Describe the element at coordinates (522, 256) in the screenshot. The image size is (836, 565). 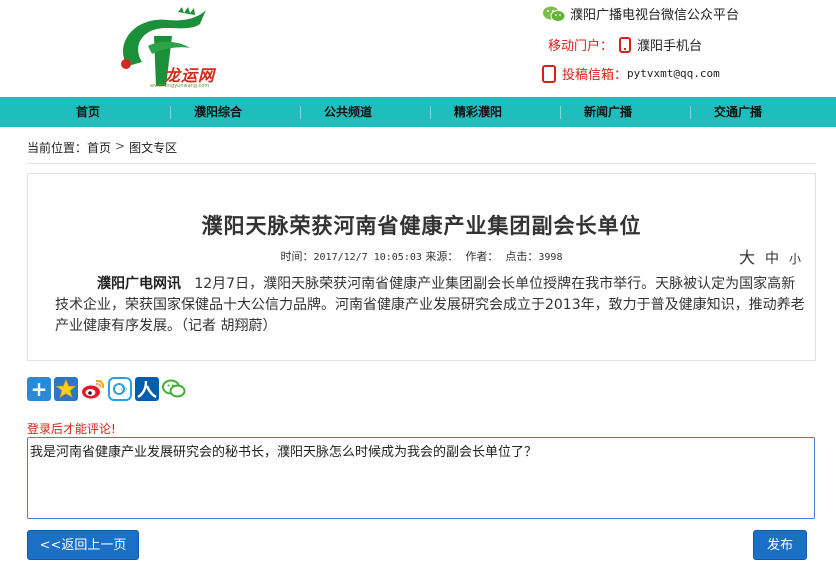
I see `meta-clicks-label: 点击：` at that location.